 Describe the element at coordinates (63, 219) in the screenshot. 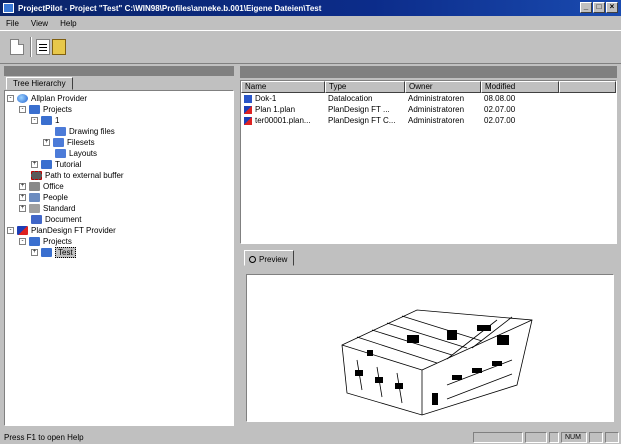

I see `tree-node-label: Document` at that location.